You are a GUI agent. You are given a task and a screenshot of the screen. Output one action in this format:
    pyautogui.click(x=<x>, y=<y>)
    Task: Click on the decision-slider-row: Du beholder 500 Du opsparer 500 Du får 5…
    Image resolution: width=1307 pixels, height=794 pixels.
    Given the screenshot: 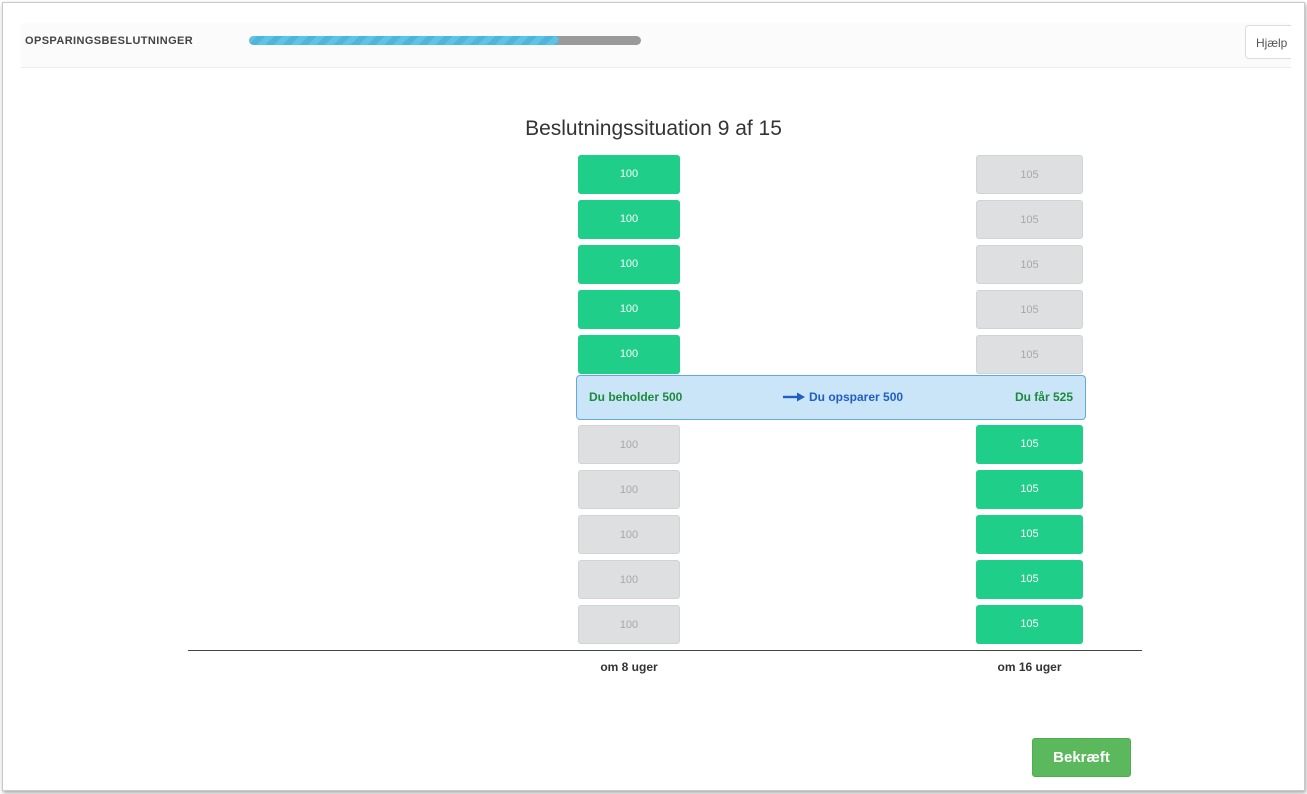 What is the action you would take?
    pyautogui.click(x=831, y=397)
    